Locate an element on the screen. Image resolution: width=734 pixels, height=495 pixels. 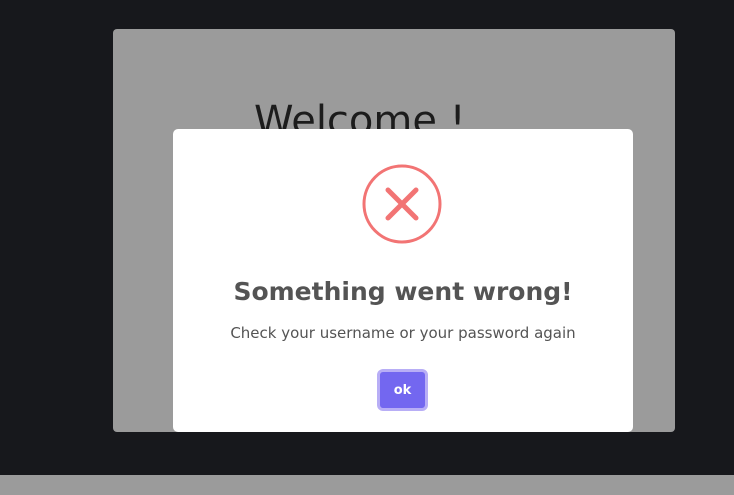
dialog-title: Something went wrong! is located at coordinates (403, 291).